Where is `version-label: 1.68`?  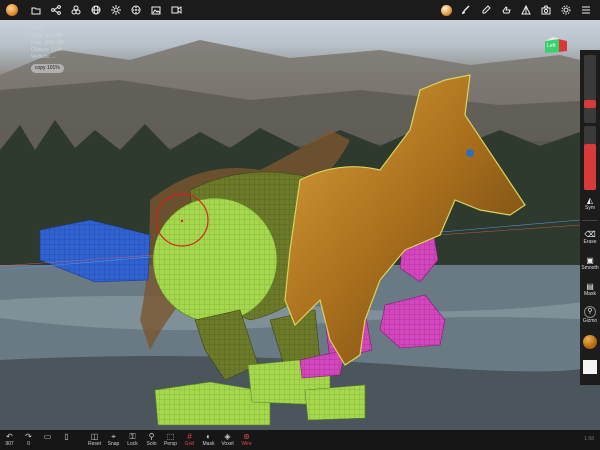 version-label: 1.68 is located at coordinates (589, 439).